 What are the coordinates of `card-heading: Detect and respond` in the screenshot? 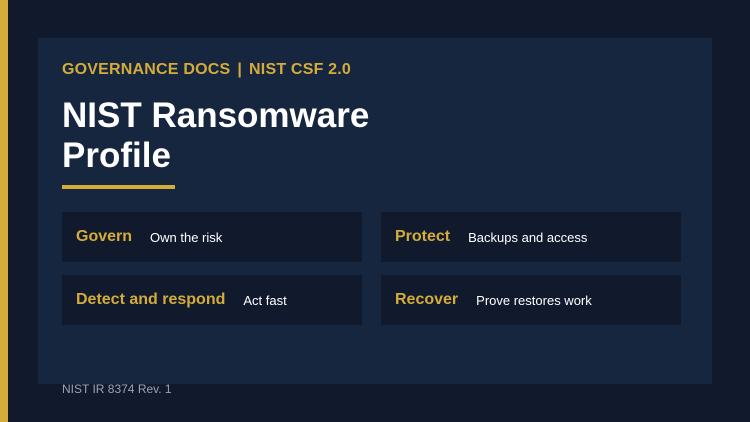 It's located at (151, 299).